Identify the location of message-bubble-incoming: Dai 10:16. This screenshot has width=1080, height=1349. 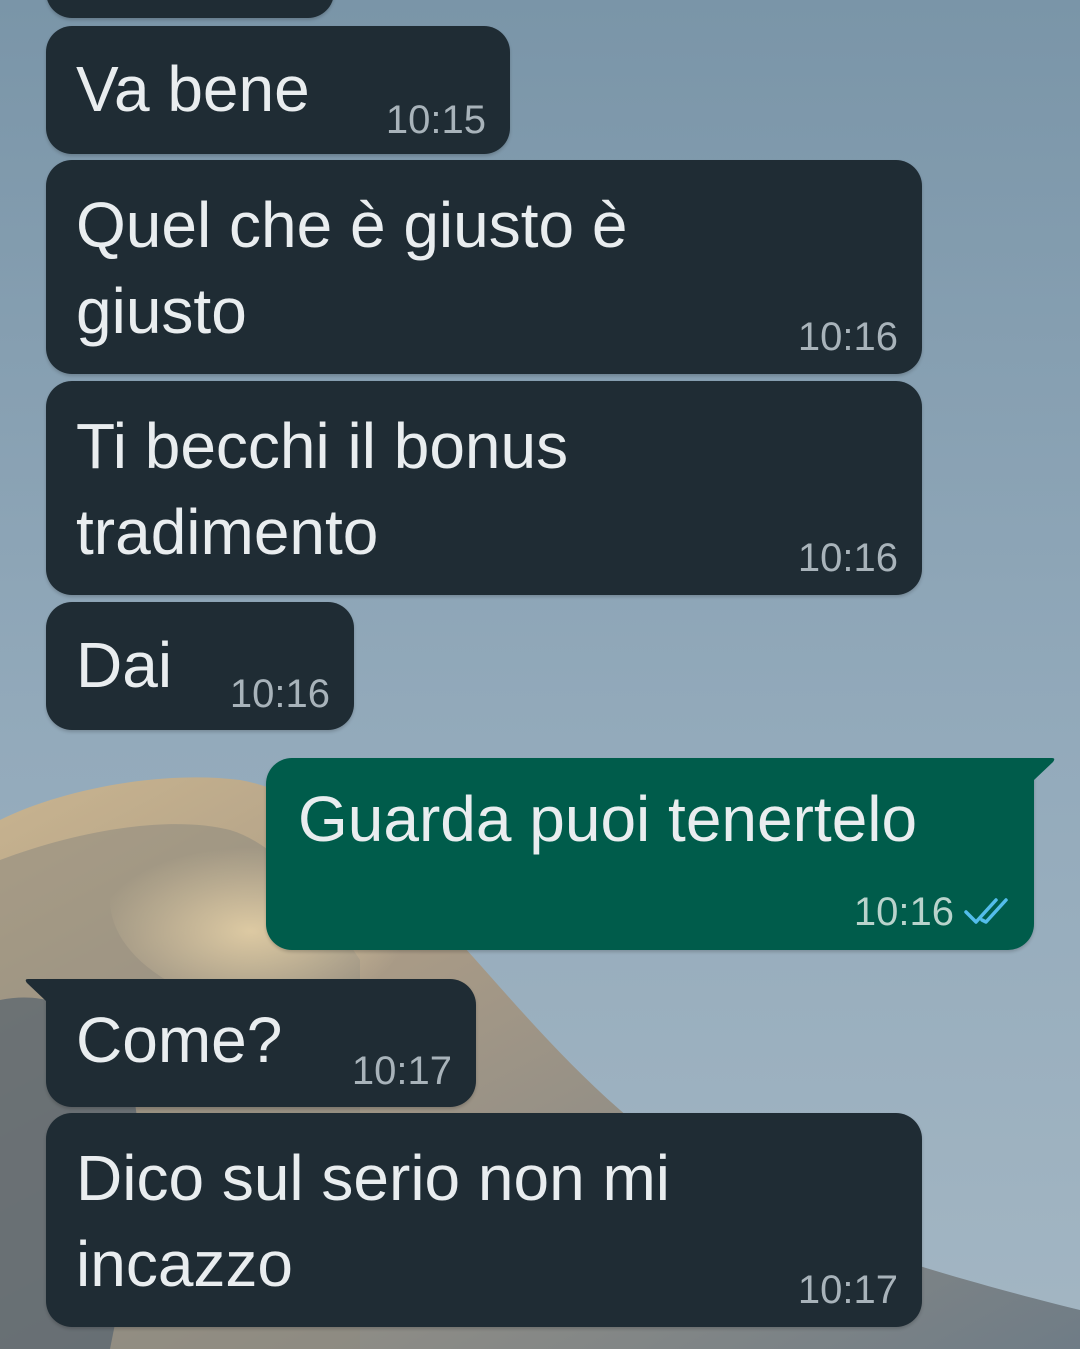
(200, 666).